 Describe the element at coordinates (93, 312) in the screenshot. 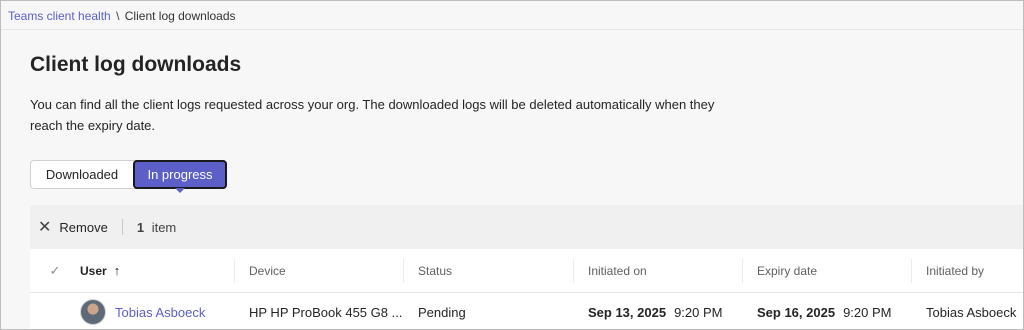

I see `avatar` at that location.